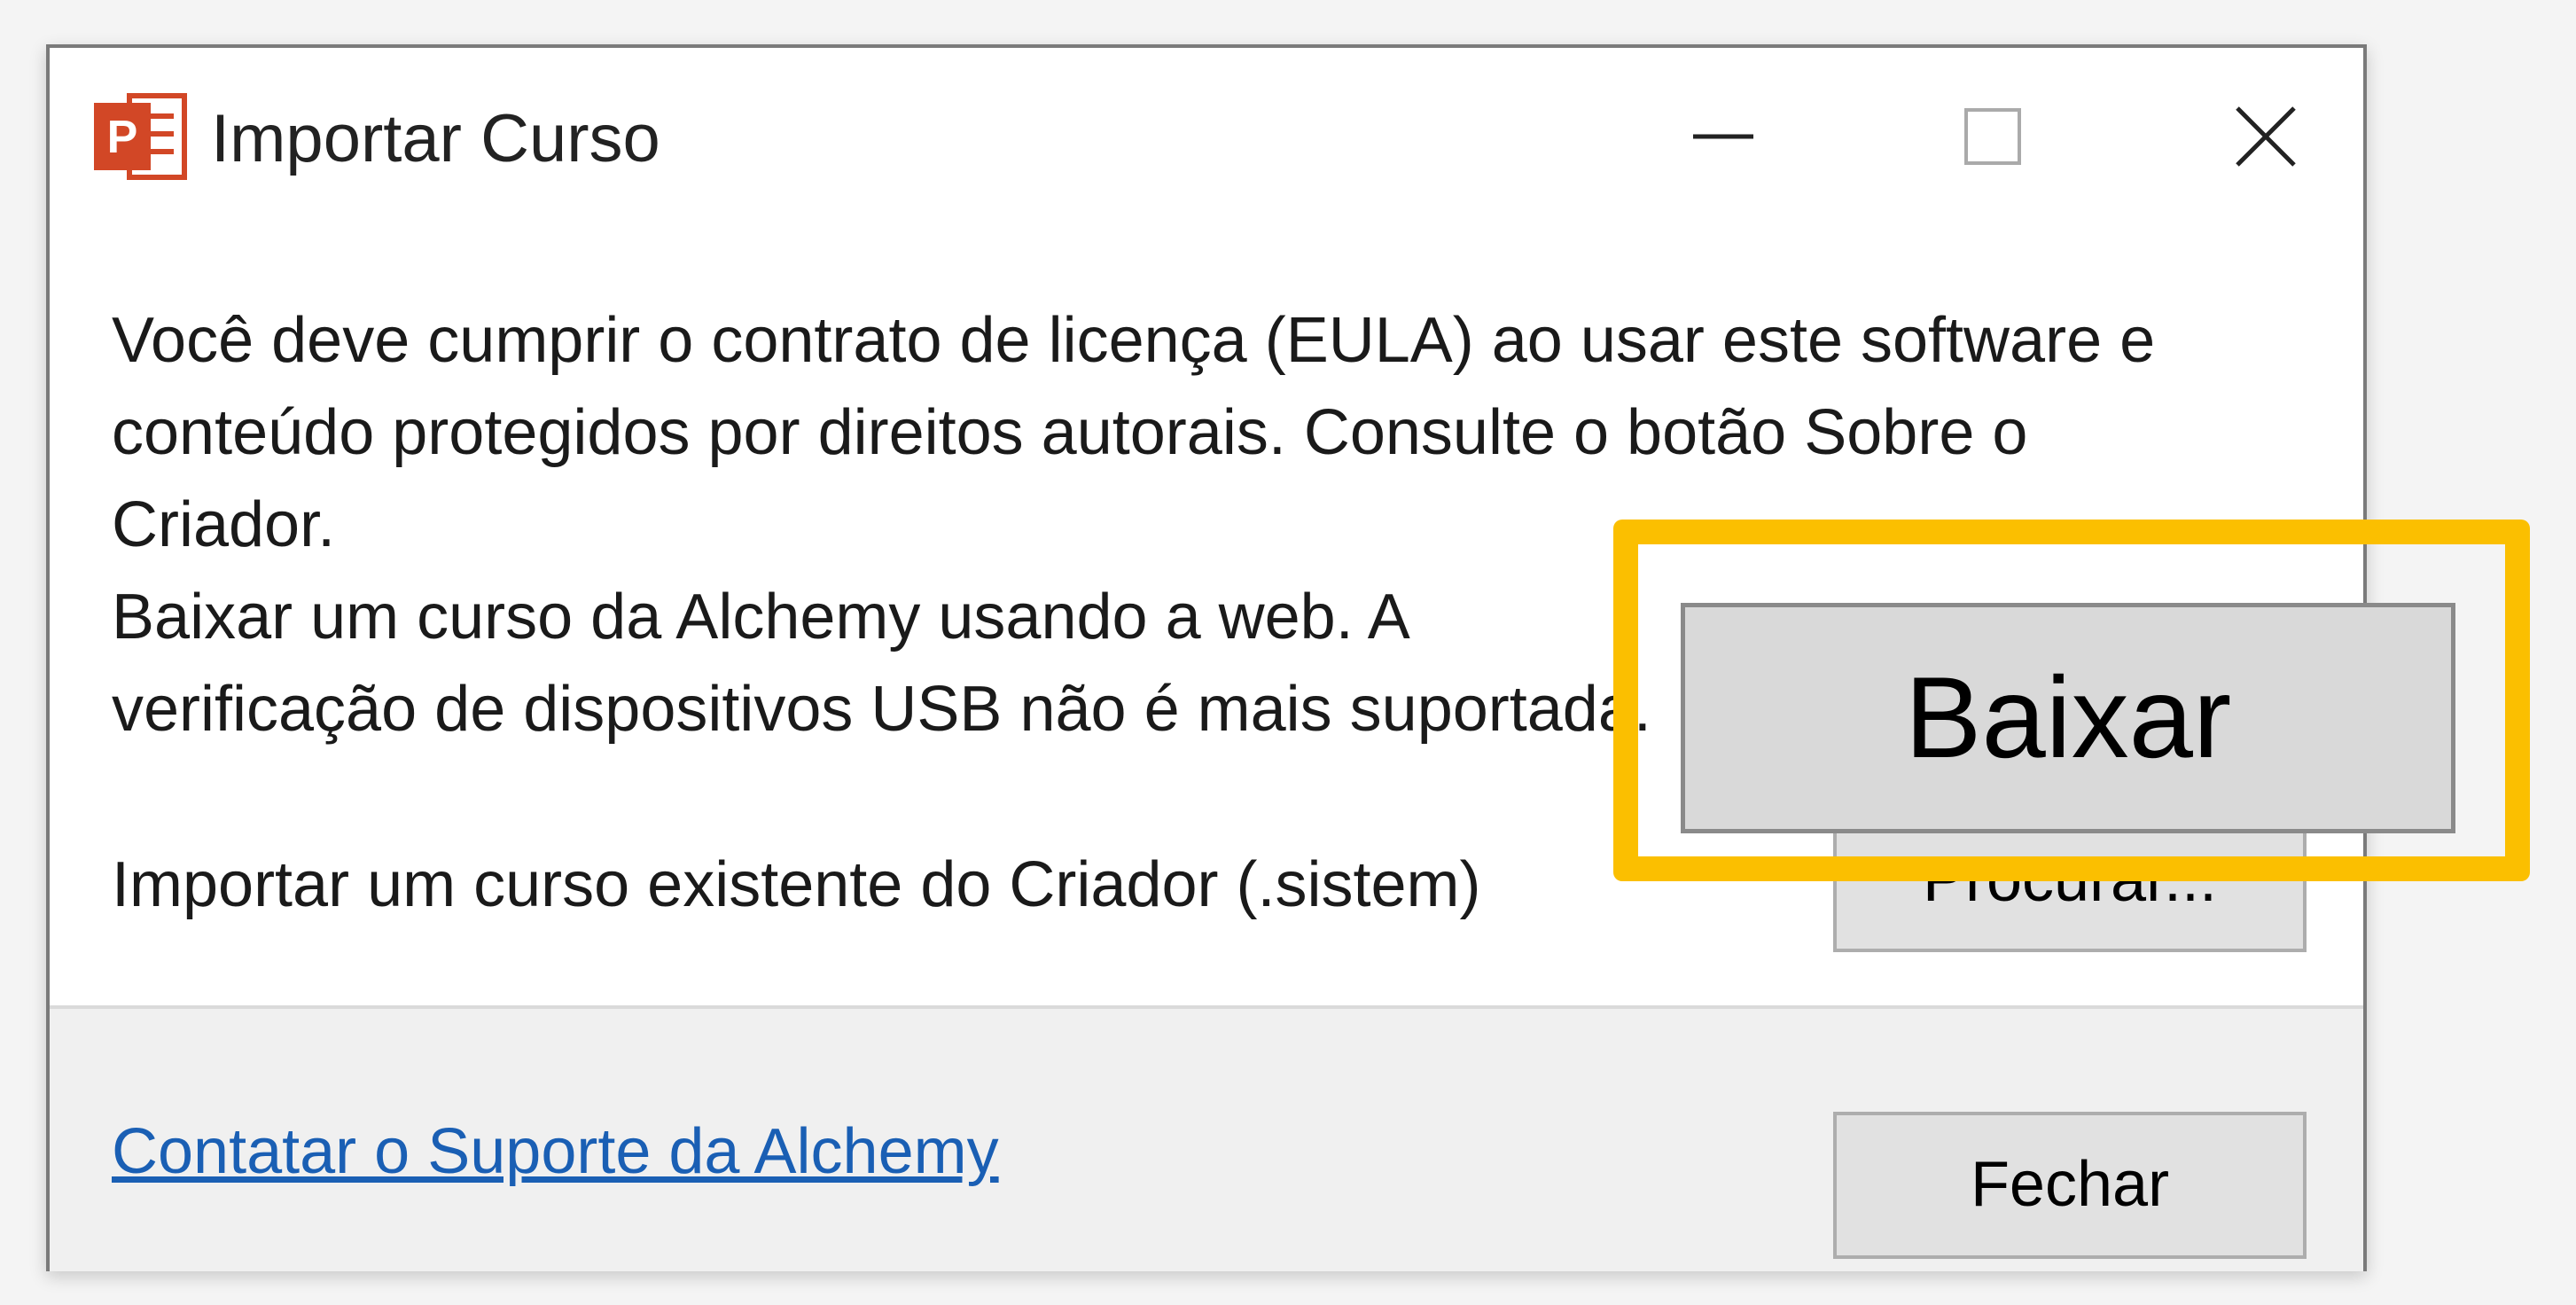 Image resolution: width=2576 pixels, height=1305 pixels. I want to click on eula-text-line-3: Criador., so click(224, 525).